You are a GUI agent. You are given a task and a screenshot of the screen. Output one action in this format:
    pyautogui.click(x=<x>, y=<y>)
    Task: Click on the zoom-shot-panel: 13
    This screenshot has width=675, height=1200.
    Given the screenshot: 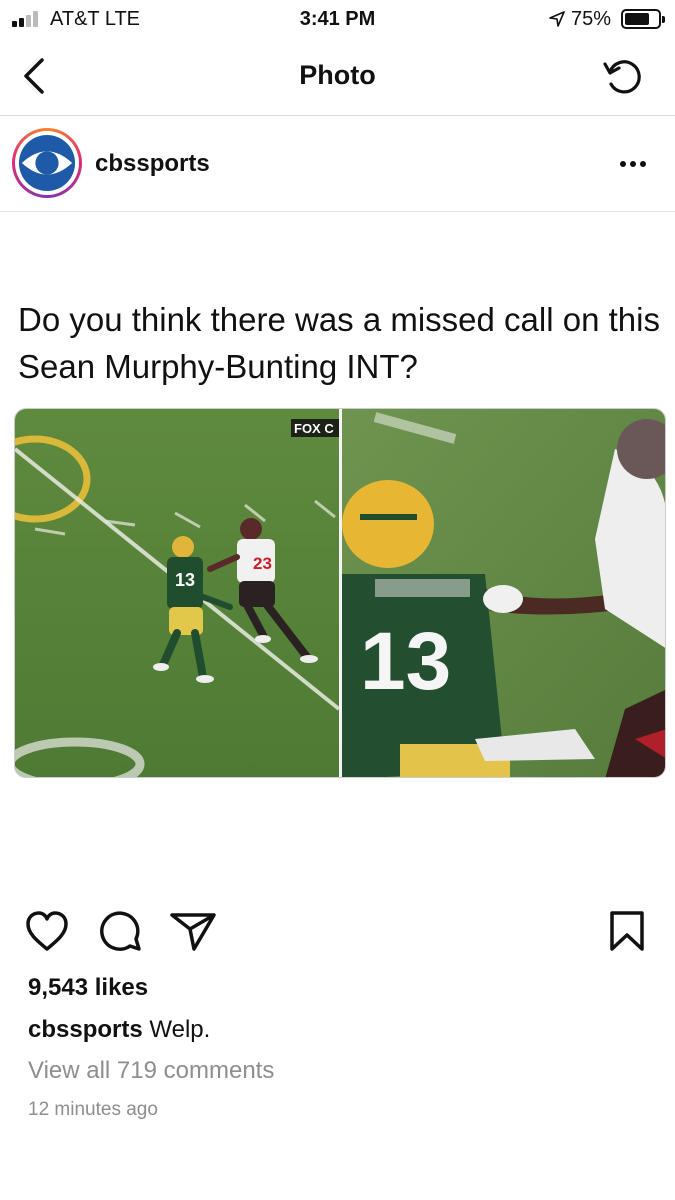 What is the action you would take?
    pyautogui.click(x=503, y=593)
    